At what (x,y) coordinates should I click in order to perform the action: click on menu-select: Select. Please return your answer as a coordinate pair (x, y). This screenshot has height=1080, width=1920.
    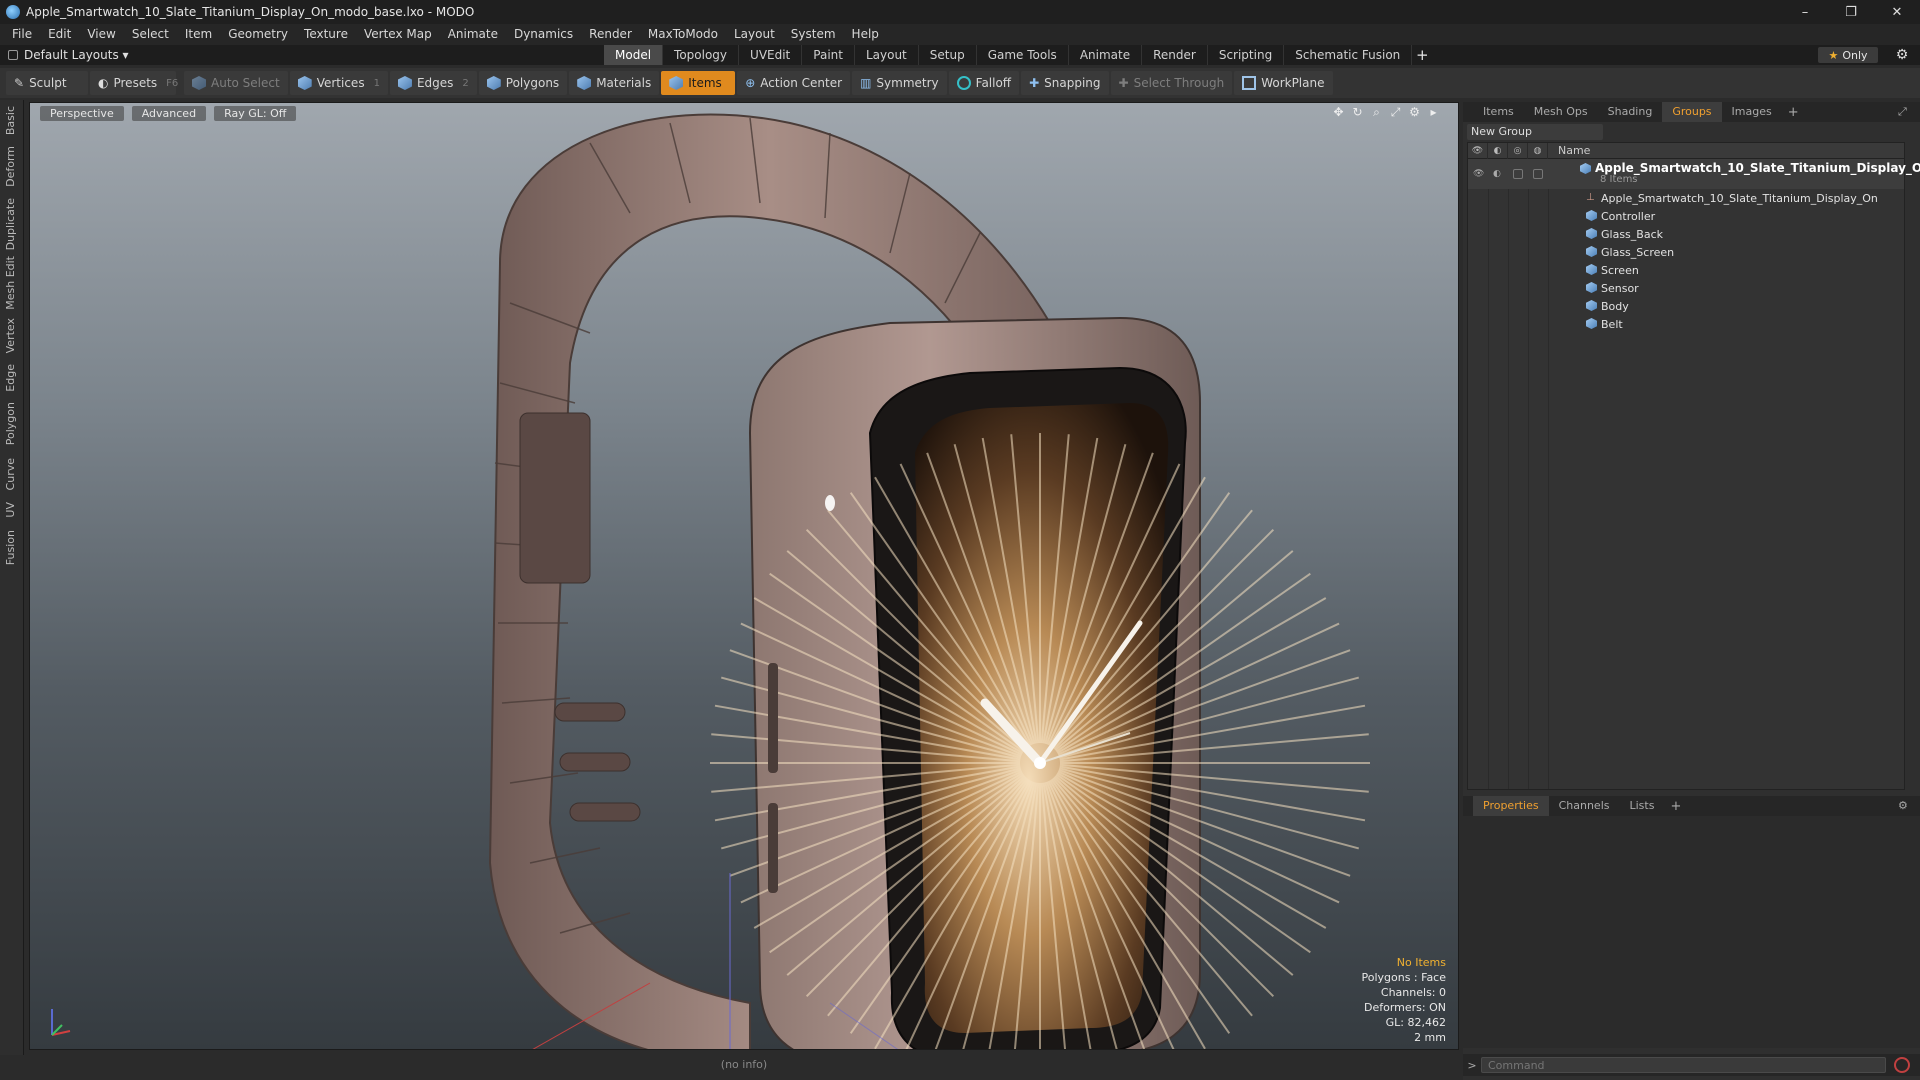
    Looking at the image, I should click on (150, 34).